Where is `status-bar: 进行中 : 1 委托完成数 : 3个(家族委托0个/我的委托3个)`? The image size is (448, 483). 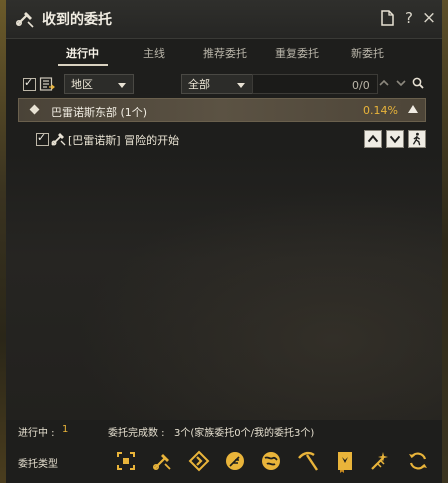
status-bar: 进行中 : 1 委托完成数 : 3个(家族委托0个/我的委托3个) is located at coordinates (224, 432).